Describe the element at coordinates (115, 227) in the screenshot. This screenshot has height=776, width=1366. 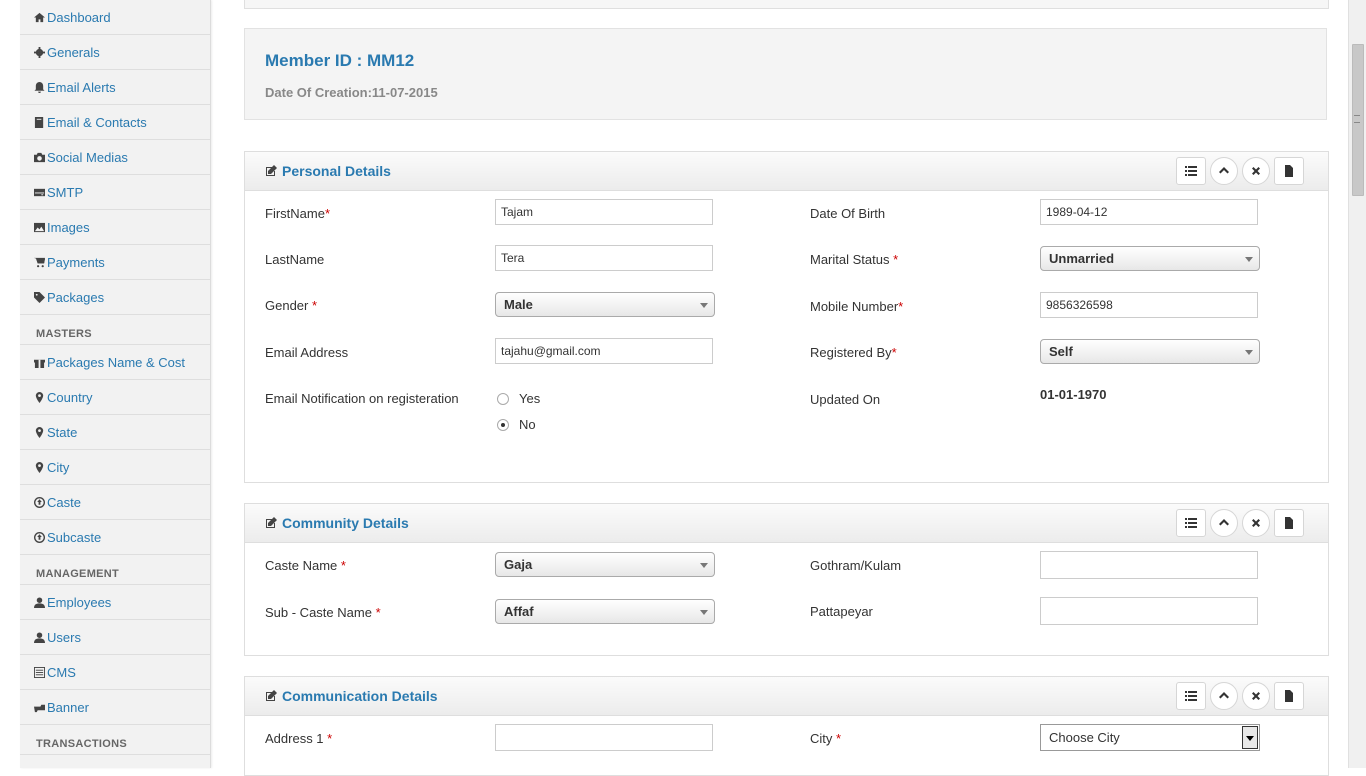
I see `sidebar-item-images: Images` at that location.